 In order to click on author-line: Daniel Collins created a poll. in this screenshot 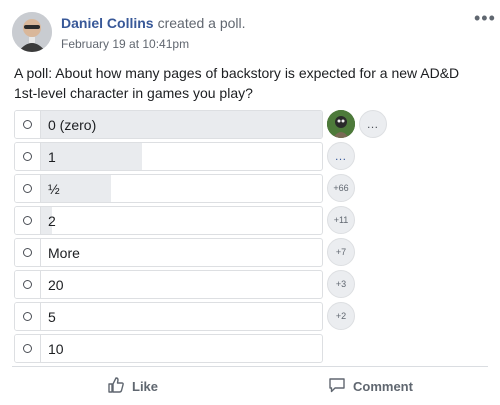, I will do `click(153, 23)`.